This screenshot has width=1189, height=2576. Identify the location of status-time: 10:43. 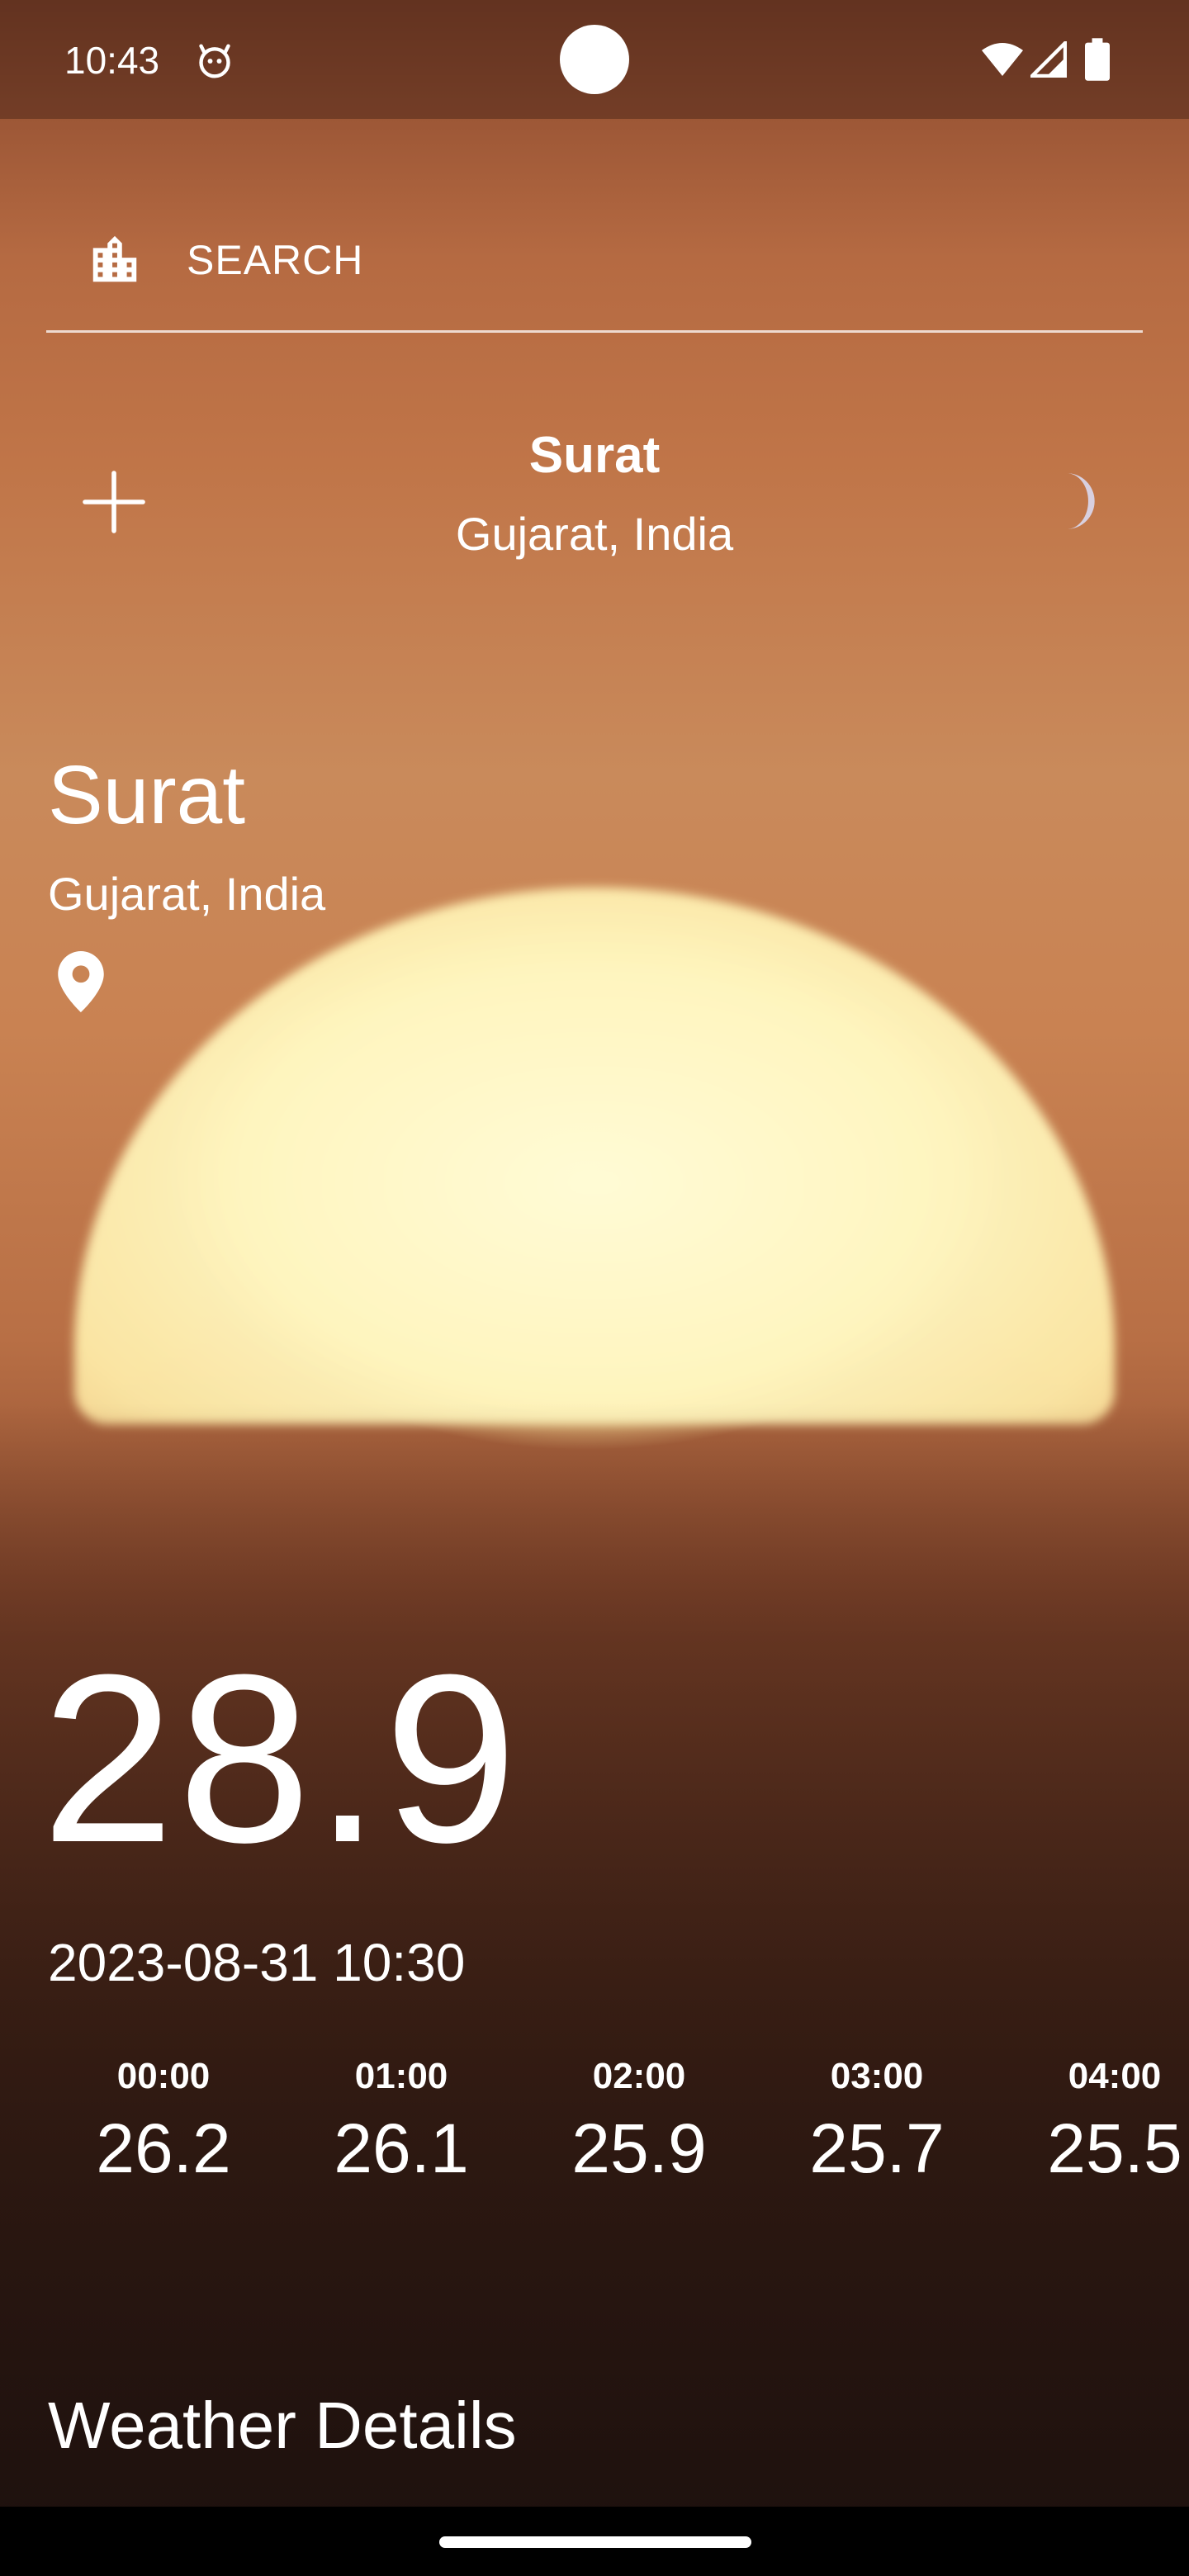
(112, 60).